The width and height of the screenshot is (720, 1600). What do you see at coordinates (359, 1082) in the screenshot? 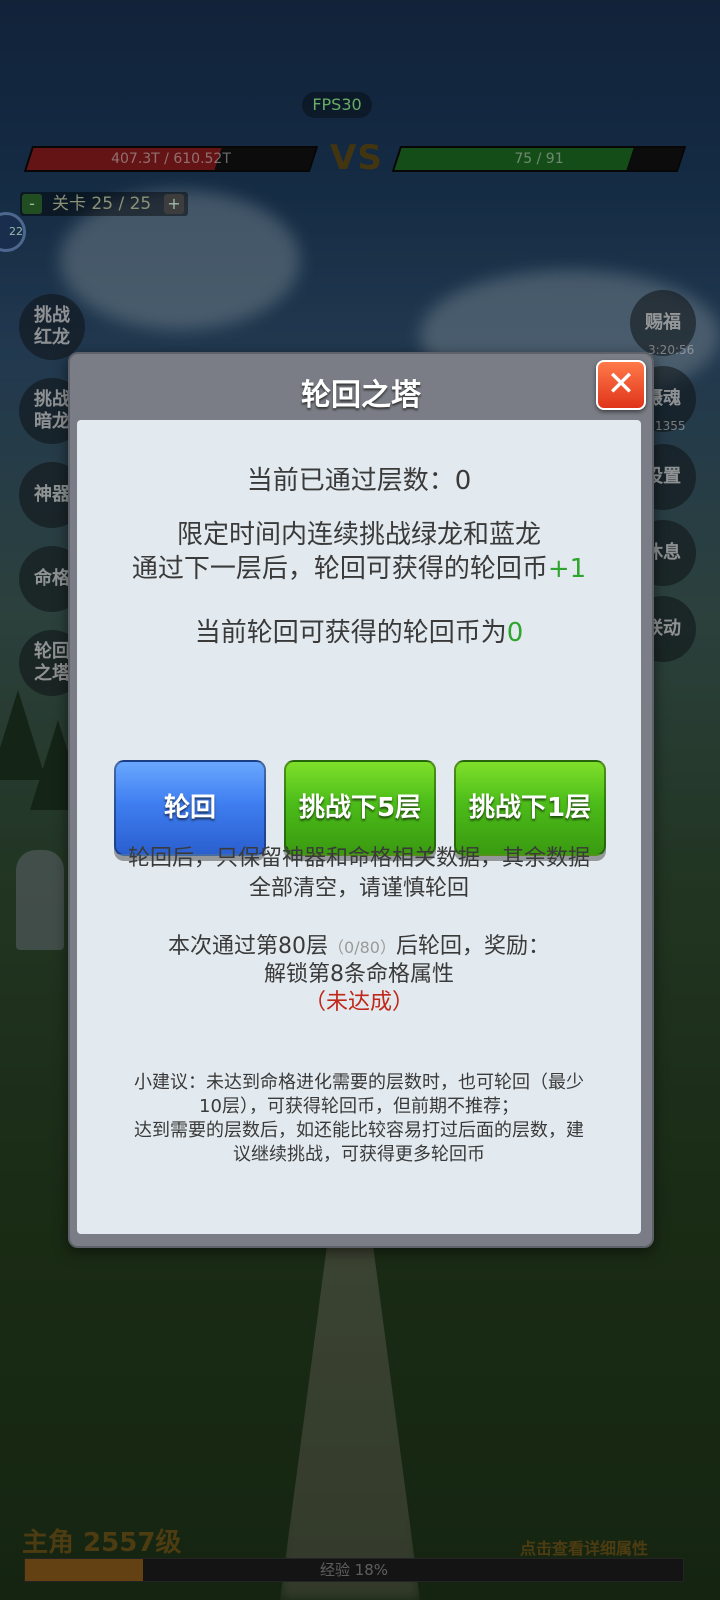
I see `tip-line-1: 小建议：未达到命格进化需要的层数时，也可轮回（最少` at bounding box center [359, 1082].